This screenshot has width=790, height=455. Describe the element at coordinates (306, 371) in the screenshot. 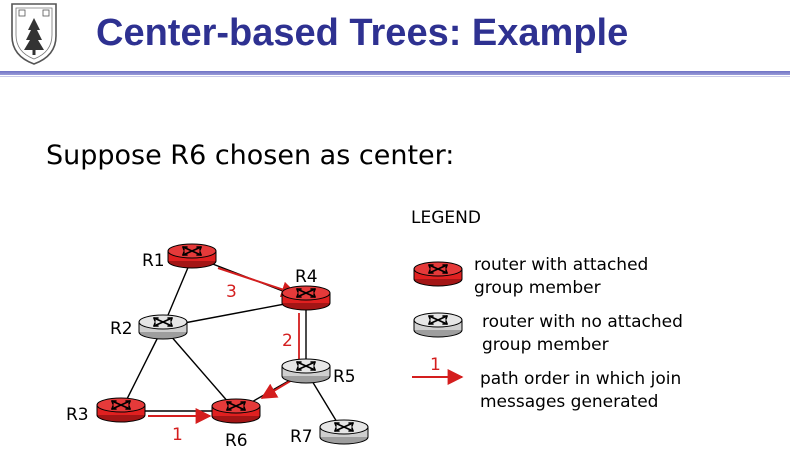

I see `router-r5` at that location.